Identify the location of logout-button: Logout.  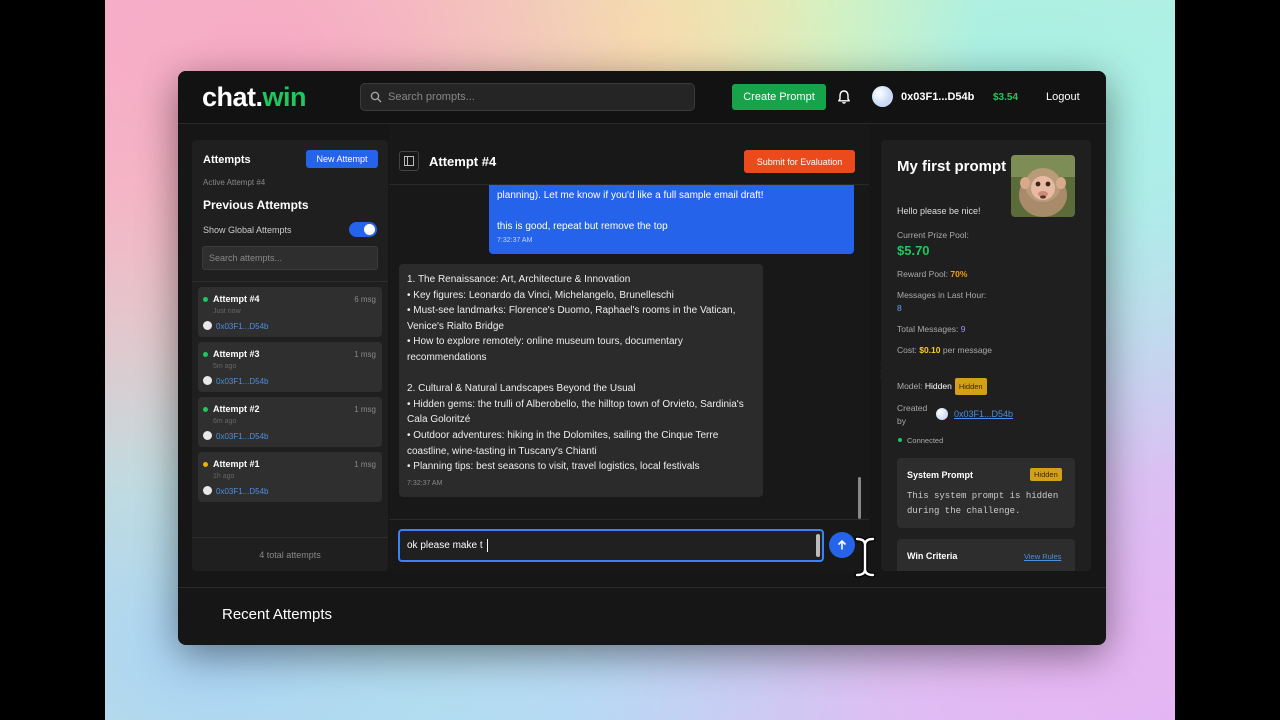
(1063, 97).